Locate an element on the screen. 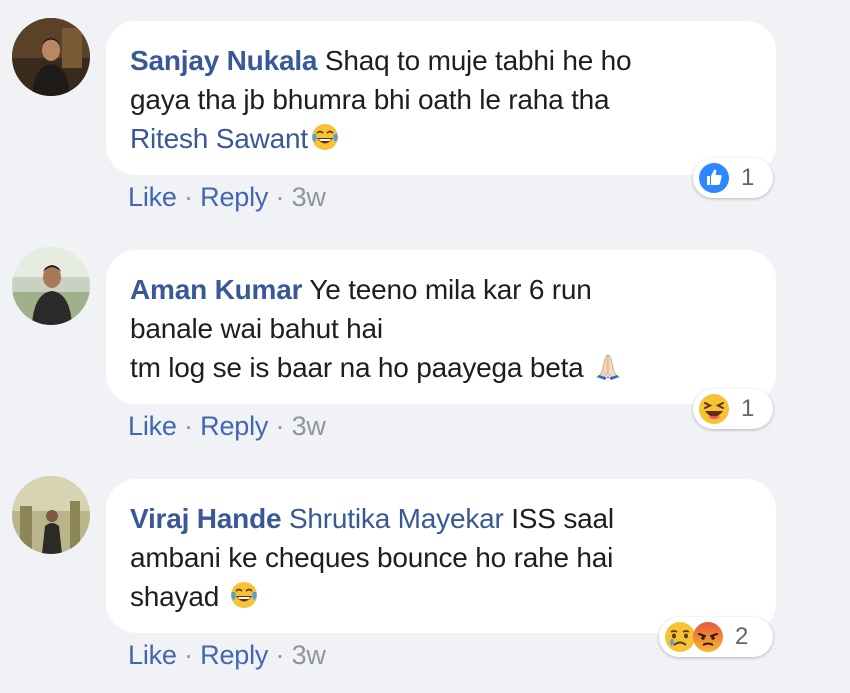 This screenshot has width=850, height=693. comment-author: Aman Kumar is located at coordinates (216, 289).